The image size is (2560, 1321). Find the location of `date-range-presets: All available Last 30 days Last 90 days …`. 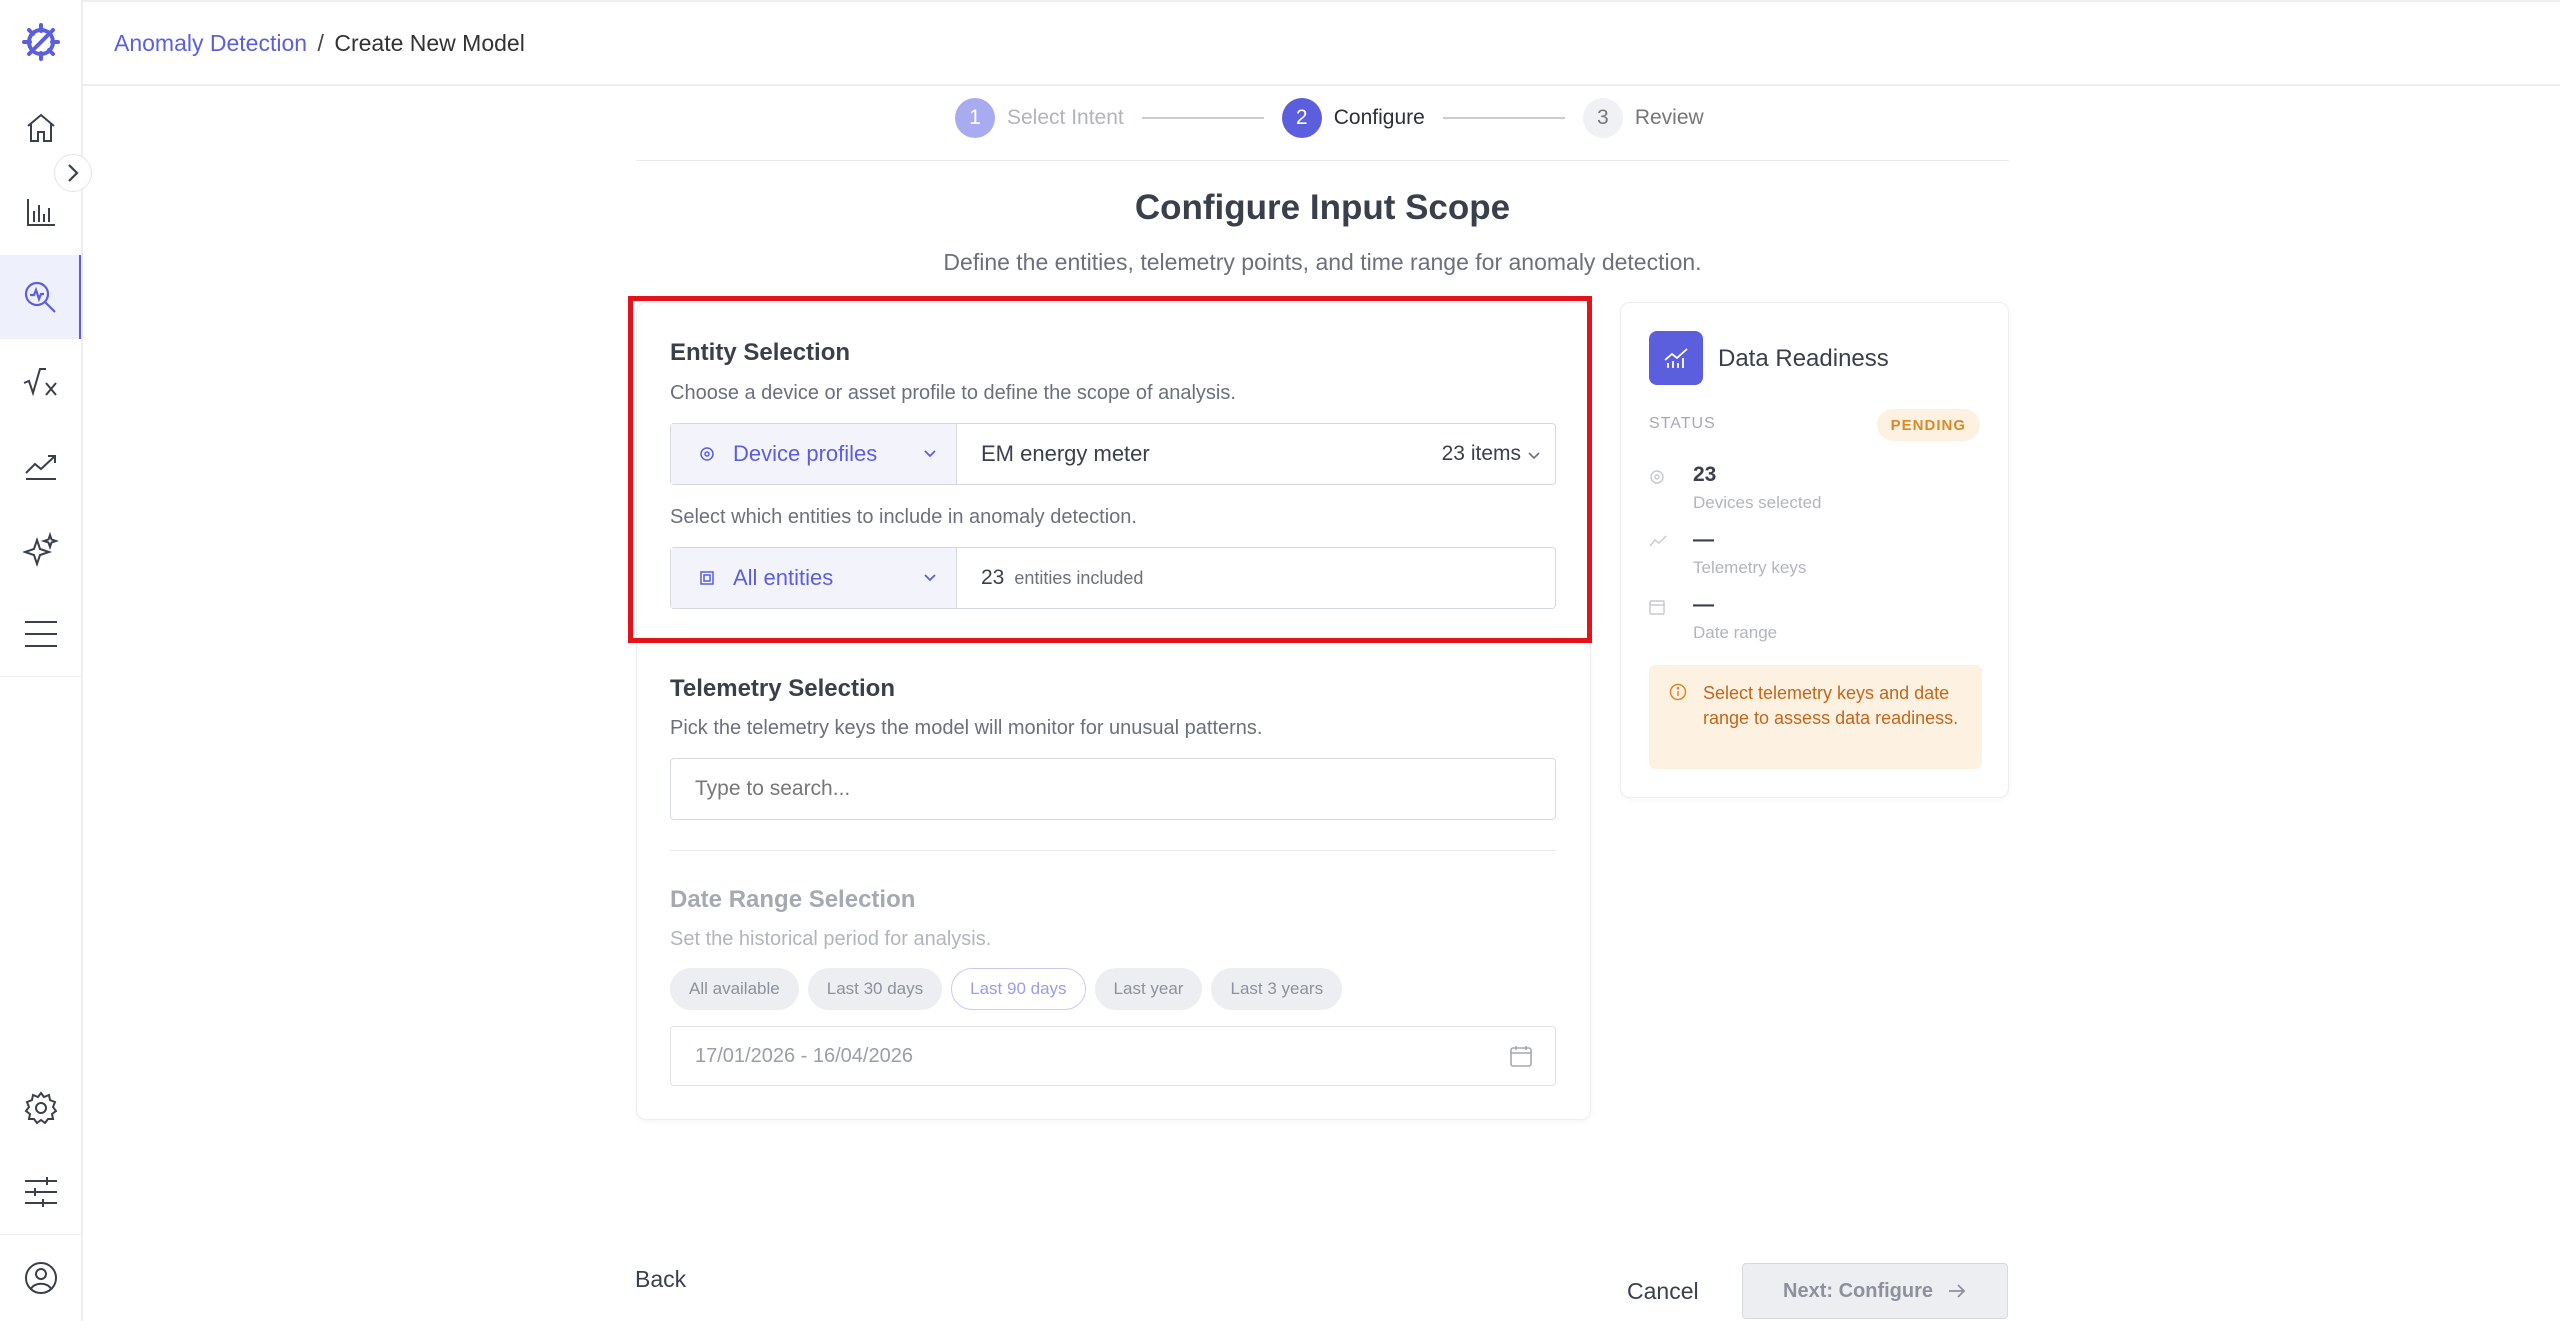

date-range-presets: All available Last 30 days Last 90 days … is located at coordinates (1006, 989).